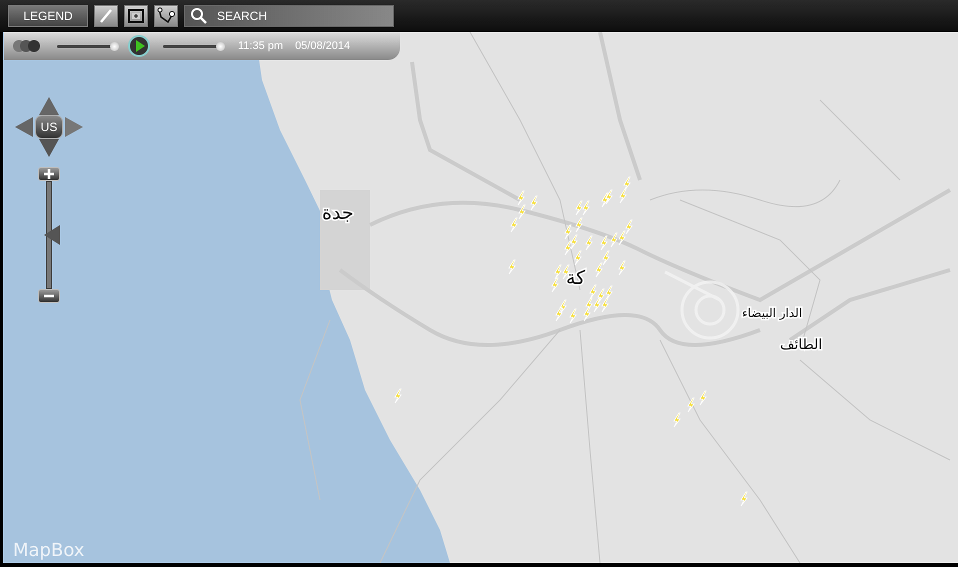 This screenshot has width=958, height=567. What do you see at coordinates (772, 313) in the screenshot?
I see `place-label: الدار البيضاء` at bounding box center [772, 313].